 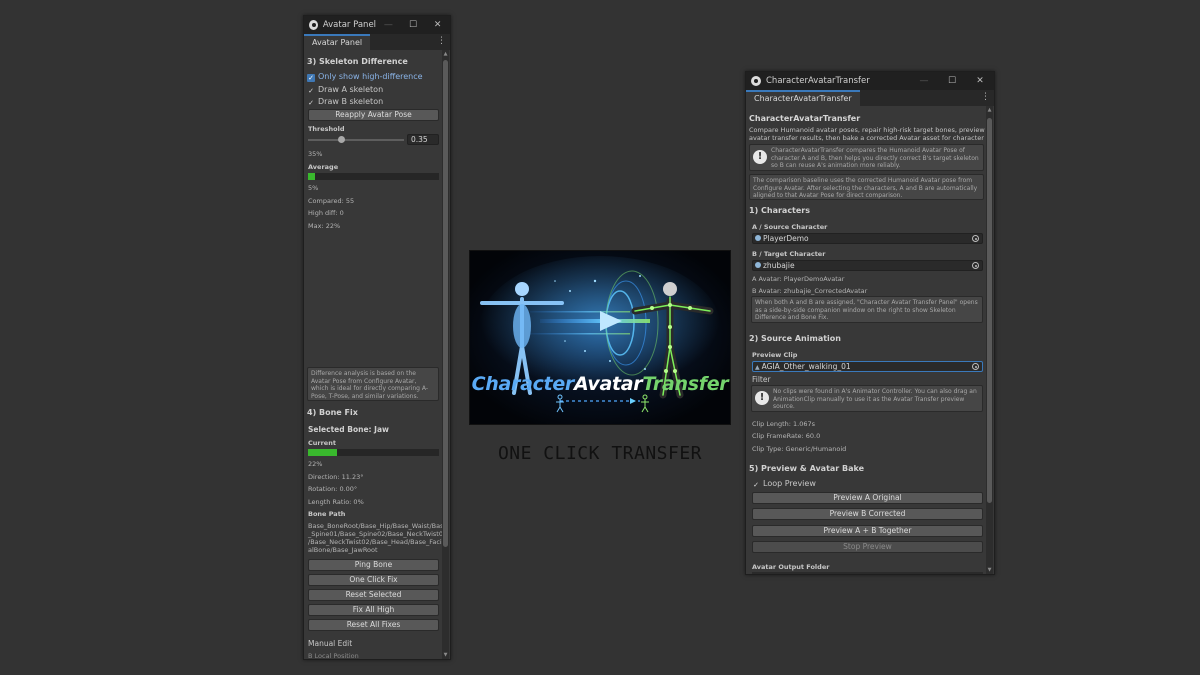 I want to click on animation-clip-icon: ▲, so click(x=757, y=367).